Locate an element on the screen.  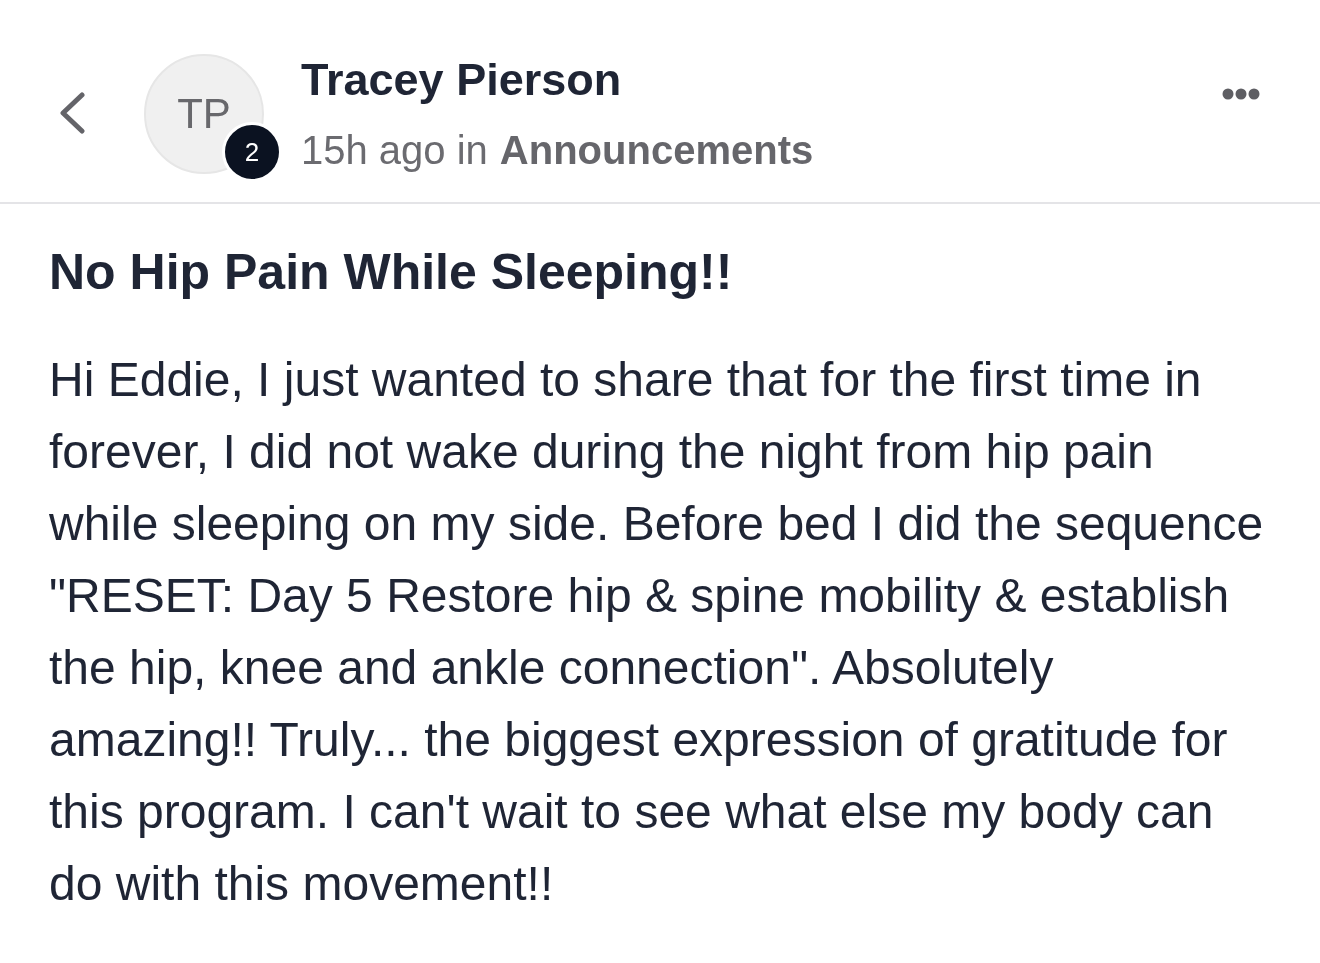
chevron-left-icon is located at coordinates (72, 113).